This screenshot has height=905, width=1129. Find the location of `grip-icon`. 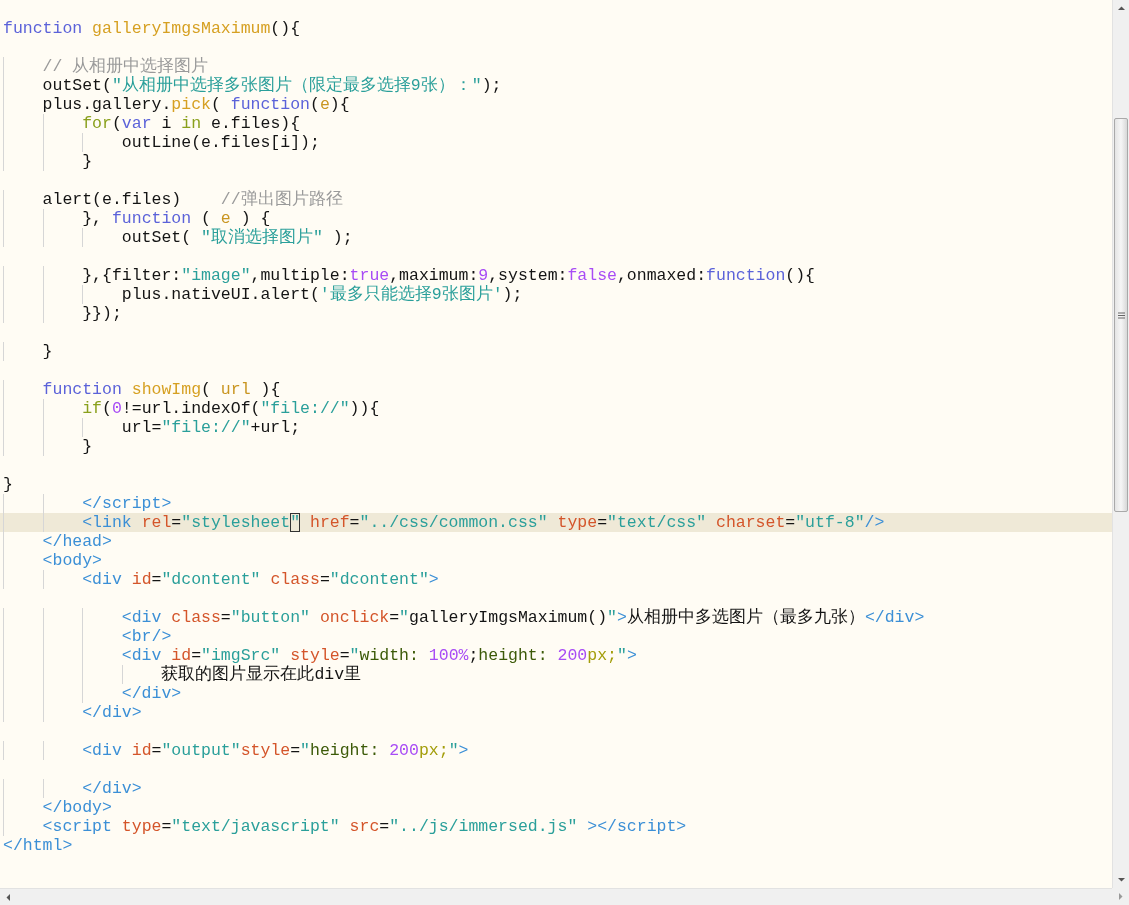

grip-icon is located at coordinates (1121, 315).